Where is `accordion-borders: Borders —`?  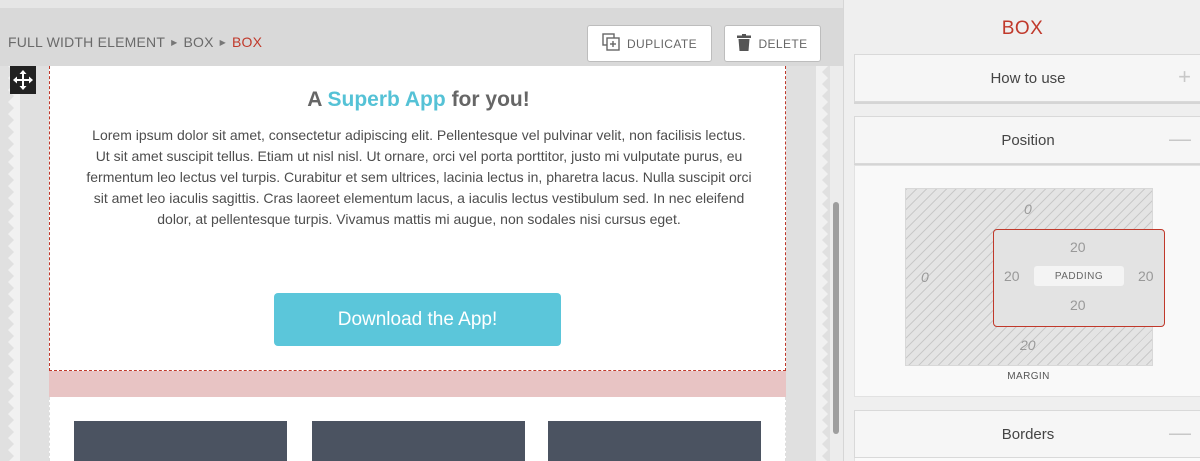
accordion-borders: Borders — is located at coordinates (1027, 434).